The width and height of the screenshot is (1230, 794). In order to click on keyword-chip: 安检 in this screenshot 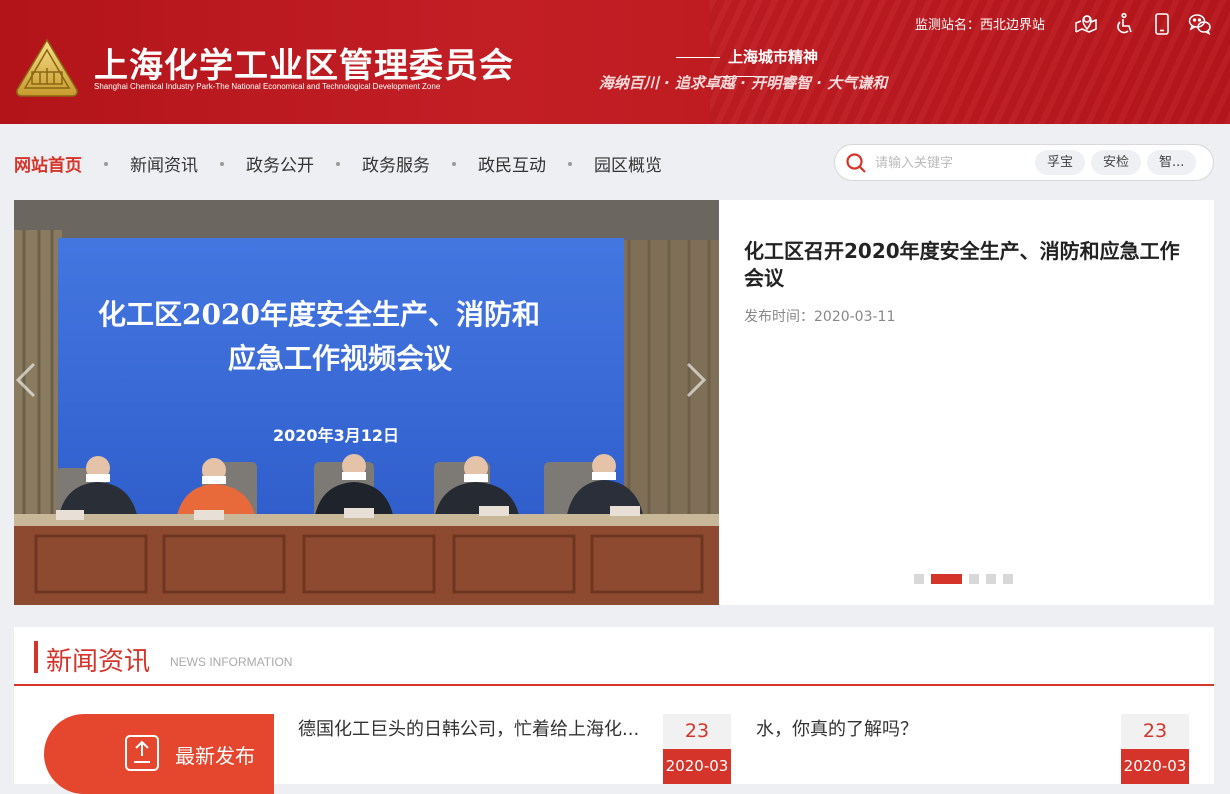, I will do `click(1116, 162)`.